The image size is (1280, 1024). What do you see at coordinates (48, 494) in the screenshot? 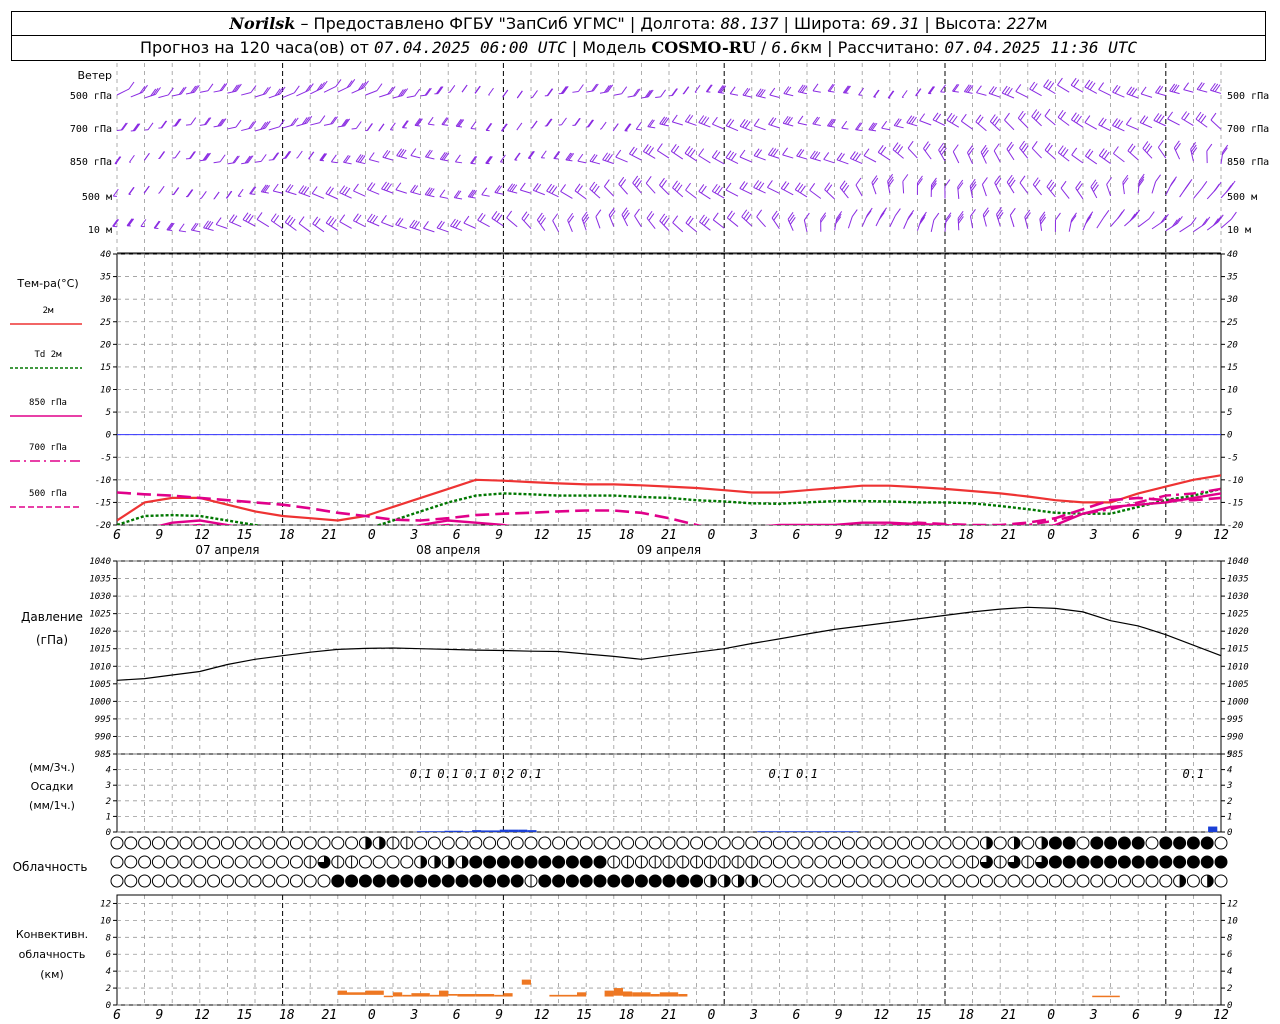
I see `temp-legend-label: 500 гПа` at bounding box center [48, 494].